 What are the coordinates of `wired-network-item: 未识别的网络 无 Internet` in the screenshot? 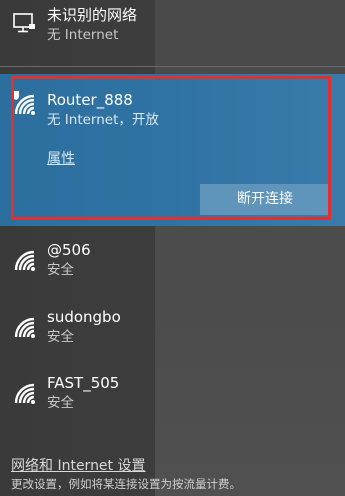 It's located at (172, 33).